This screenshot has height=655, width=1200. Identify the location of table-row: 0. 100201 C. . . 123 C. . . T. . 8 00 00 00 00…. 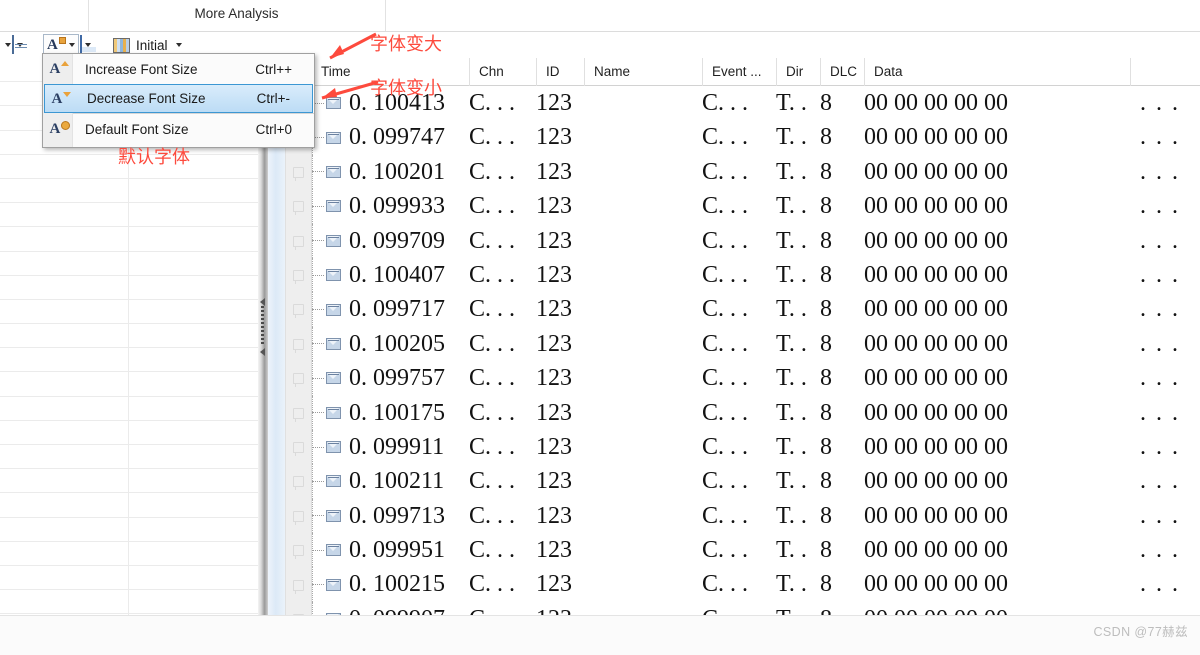
(756, 172).